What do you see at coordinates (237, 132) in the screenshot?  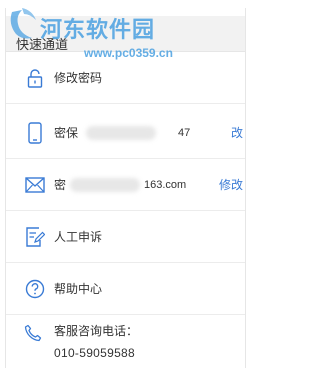 I see `edit-phone-link: 改` at bounding box center [237, 132].